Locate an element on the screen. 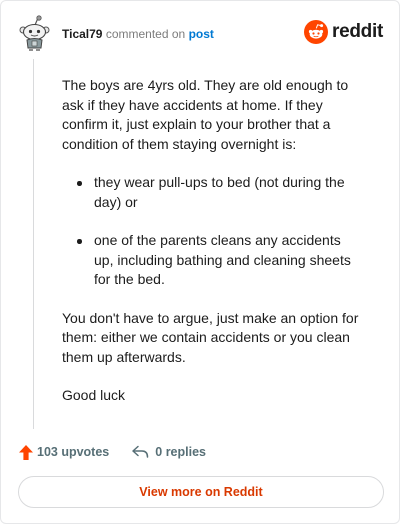 Image resolution: width=400 pixels, height=524 pixels. thread-line is located at coordinates (33, 244).